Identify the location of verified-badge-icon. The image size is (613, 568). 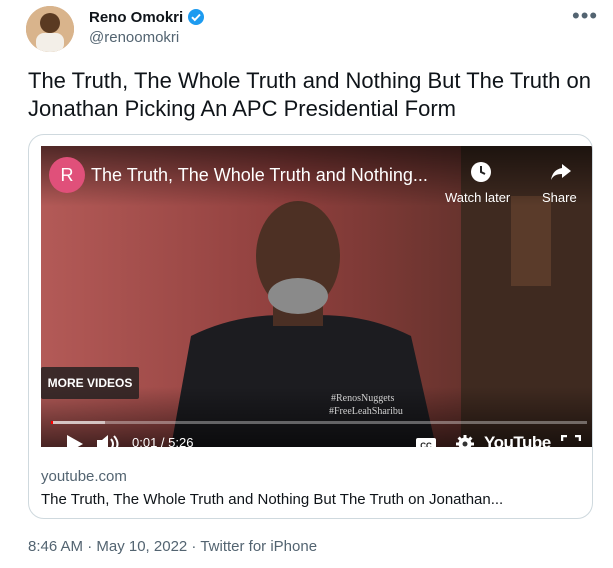
(196, 17).